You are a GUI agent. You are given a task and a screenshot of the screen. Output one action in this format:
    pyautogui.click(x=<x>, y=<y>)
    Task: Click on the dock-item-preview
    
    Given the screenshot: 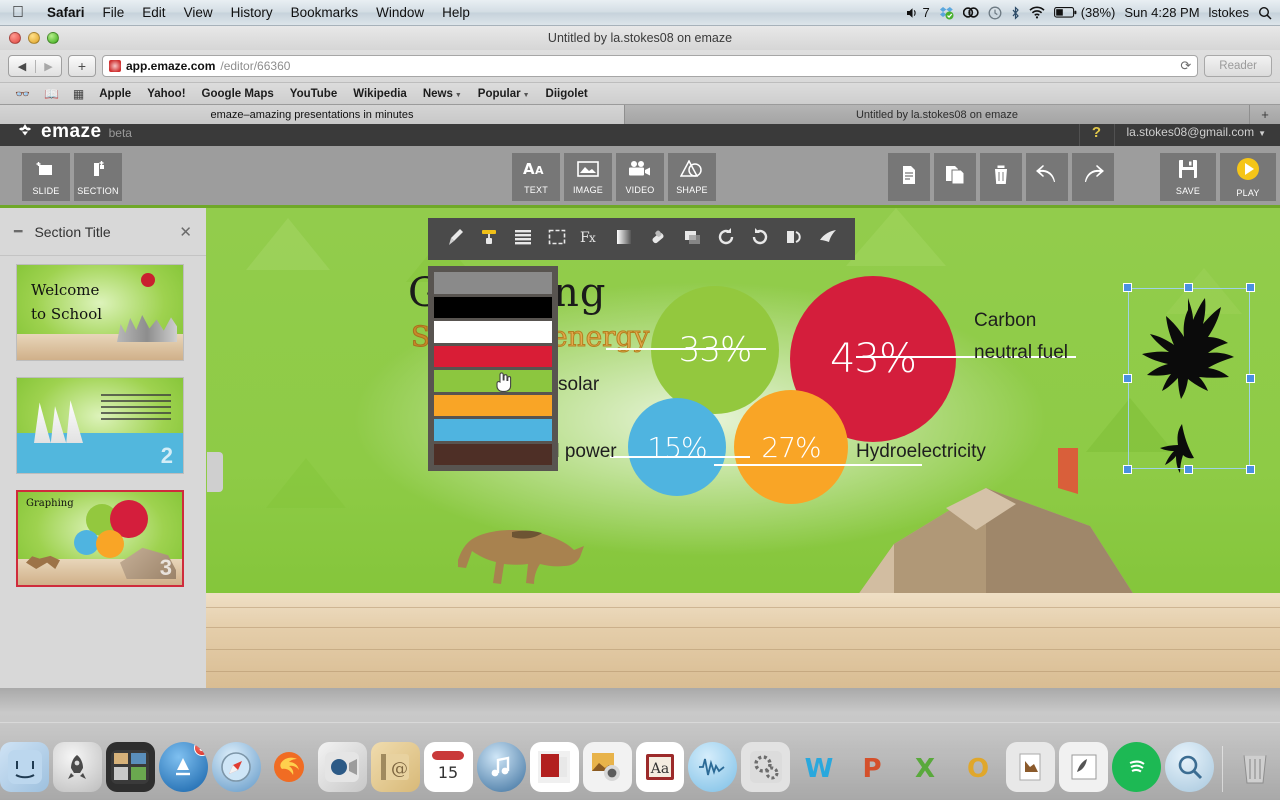 What is the action you would take?
    pyautogui.click(x=1031, y=767)
    